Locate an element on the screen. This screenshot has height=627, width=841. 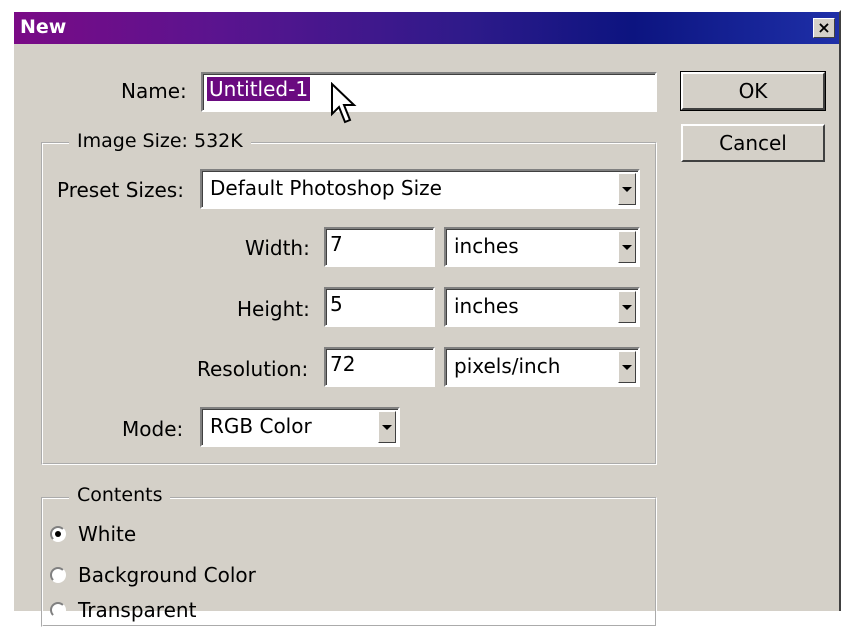
name-input-value: Untitled-1 is located at coordinates (259, 89).